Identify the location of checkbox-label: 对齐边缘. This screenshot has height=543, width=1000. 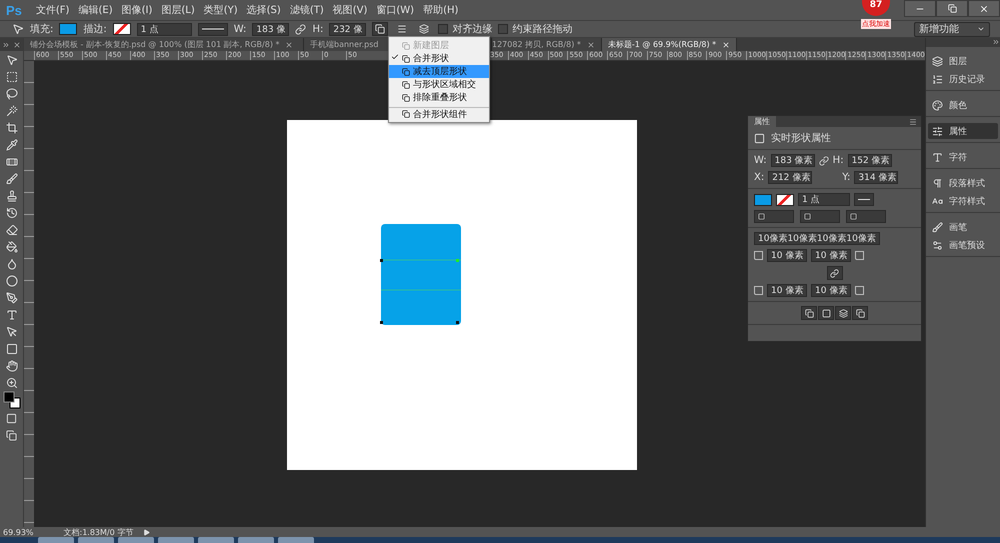
(472, 29).